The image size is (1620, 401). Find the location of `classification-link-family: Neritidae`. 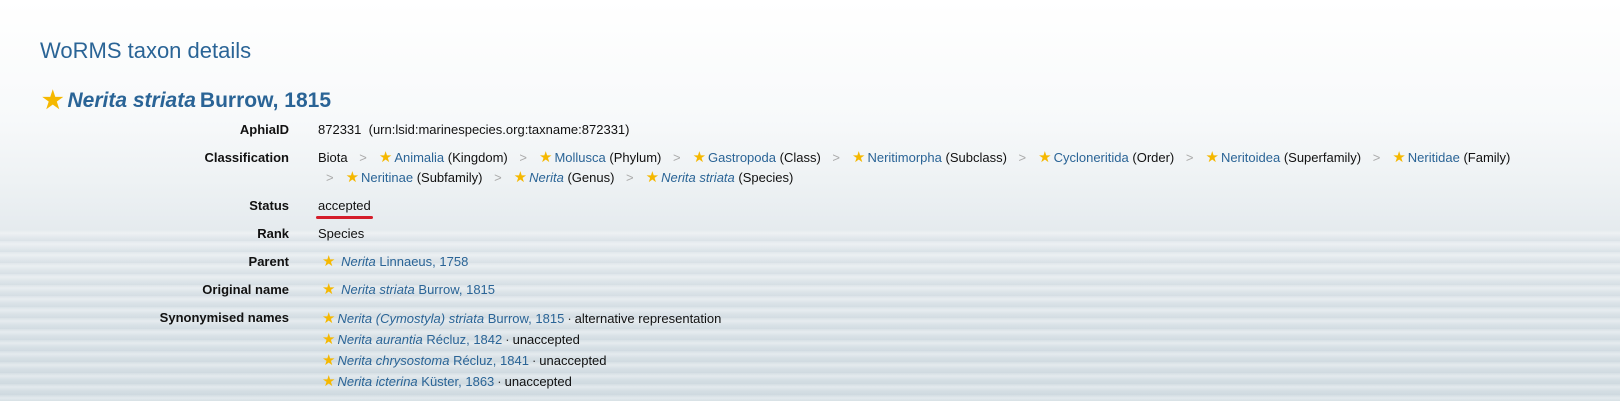

classification-link-family: Neritidae is located at coordinates (1434, 157).